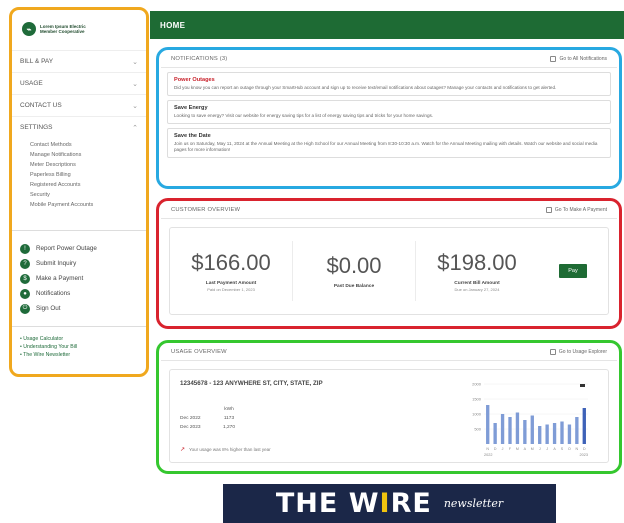  What do you see at coordinates (88, 185) in the screenshot?
I see `settings-item-registered-accounts: Registered Accounts` at bounding box center [88, 185].